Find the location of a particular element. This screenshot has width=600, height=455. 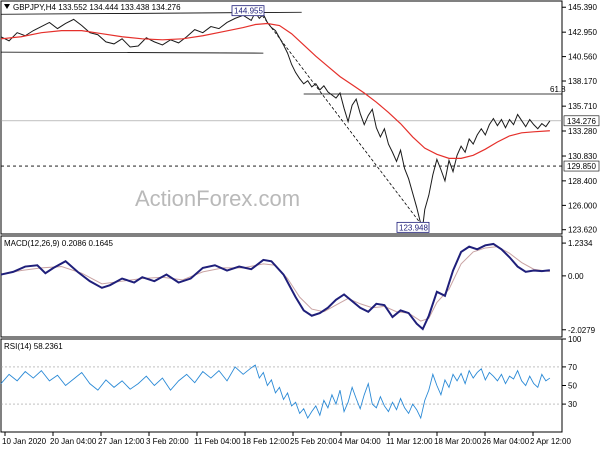

x-tick-label: 18 Mar 20:00 is located at coordinates (458, 441).